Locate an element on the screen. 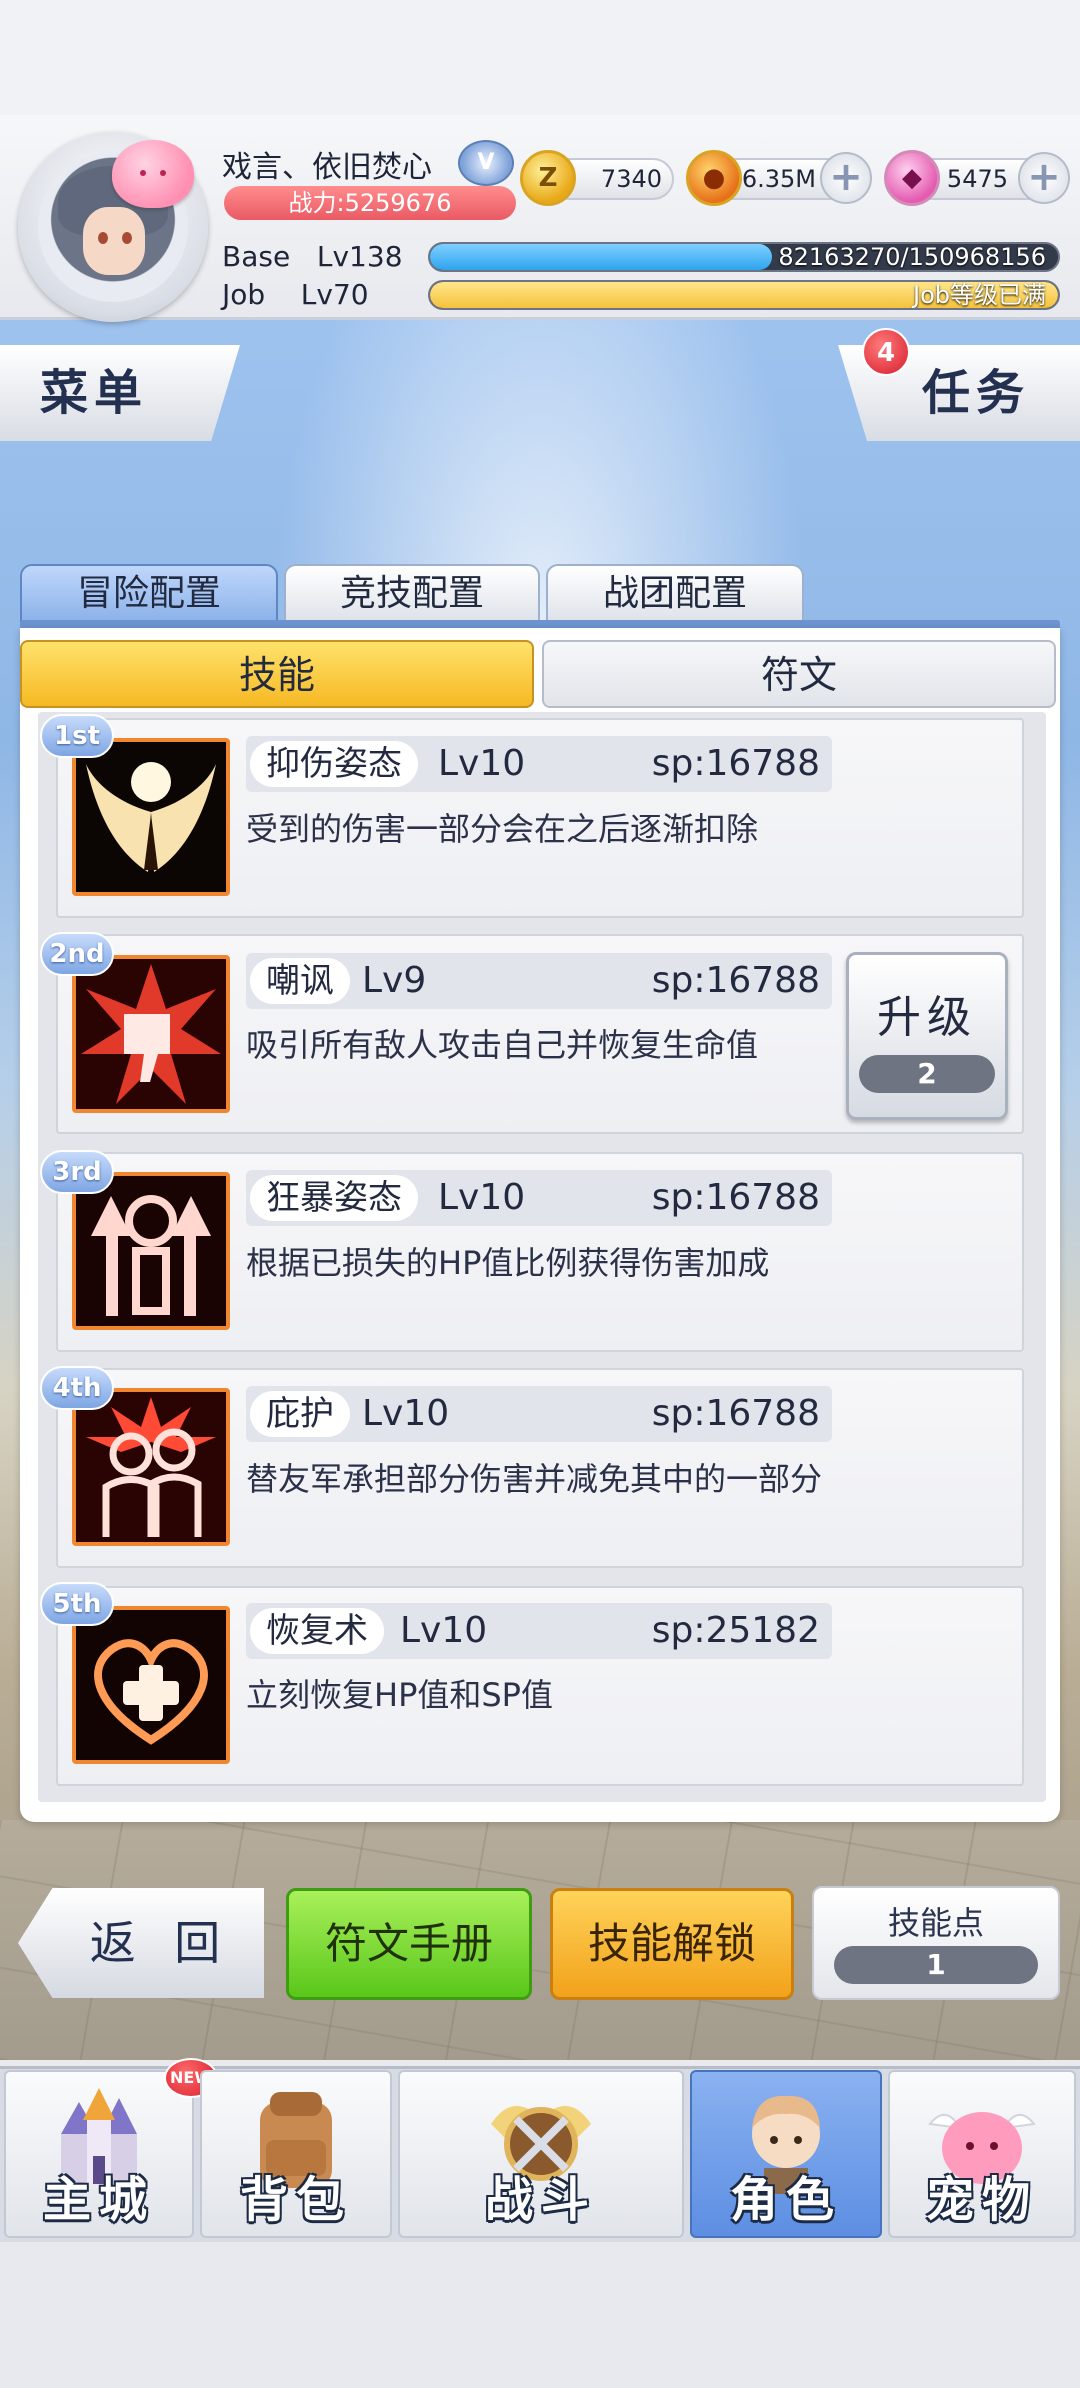  rank-badge: 2nd is located at coordinates (77, 954).